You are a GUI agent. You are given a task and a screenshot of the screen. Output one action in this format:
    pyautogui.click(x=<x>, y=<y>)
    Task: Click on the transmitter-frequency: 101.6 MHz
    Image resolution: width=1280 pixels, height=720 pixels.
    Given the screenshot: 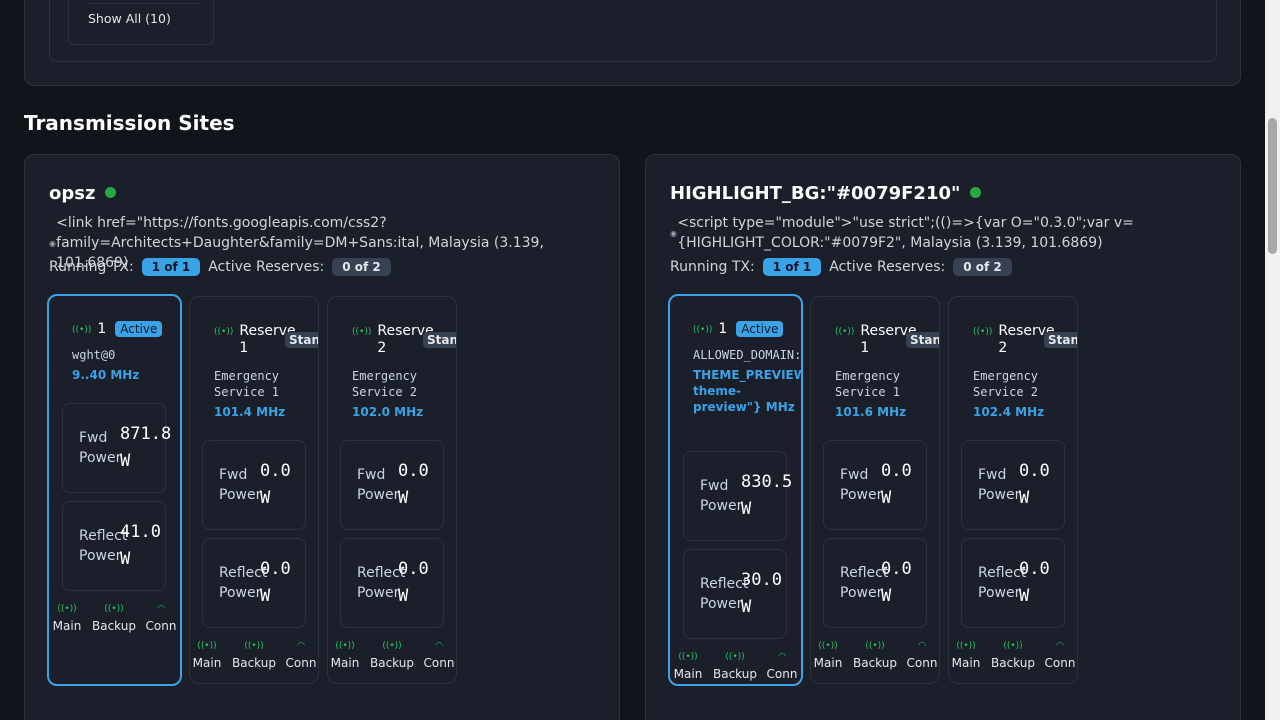 What is the action you would take?
    pyautogui.click(x=871, y=412)
    